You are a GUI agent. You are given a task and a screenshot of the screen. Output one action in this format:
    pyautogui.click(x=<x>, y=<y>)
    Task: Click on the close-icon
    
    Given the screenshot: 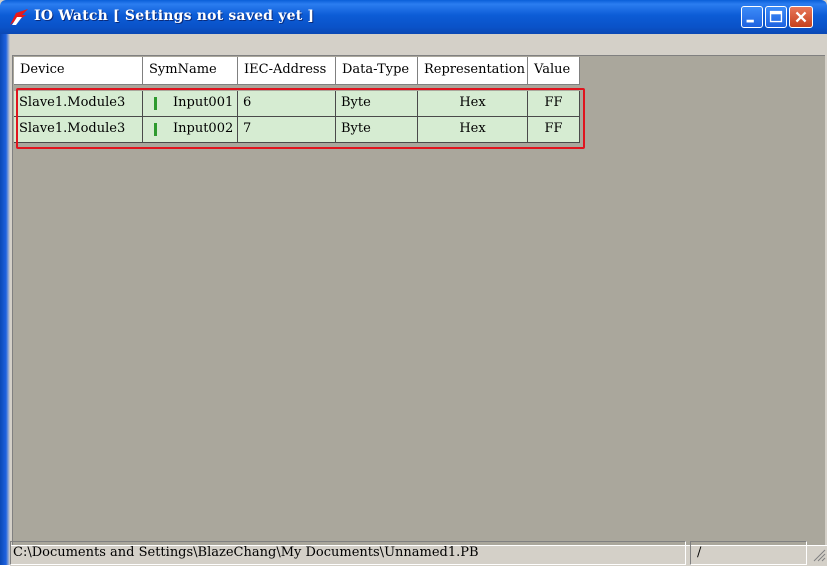 What is the action you would take?
    pyautogui.click(x=801, y=17)
    